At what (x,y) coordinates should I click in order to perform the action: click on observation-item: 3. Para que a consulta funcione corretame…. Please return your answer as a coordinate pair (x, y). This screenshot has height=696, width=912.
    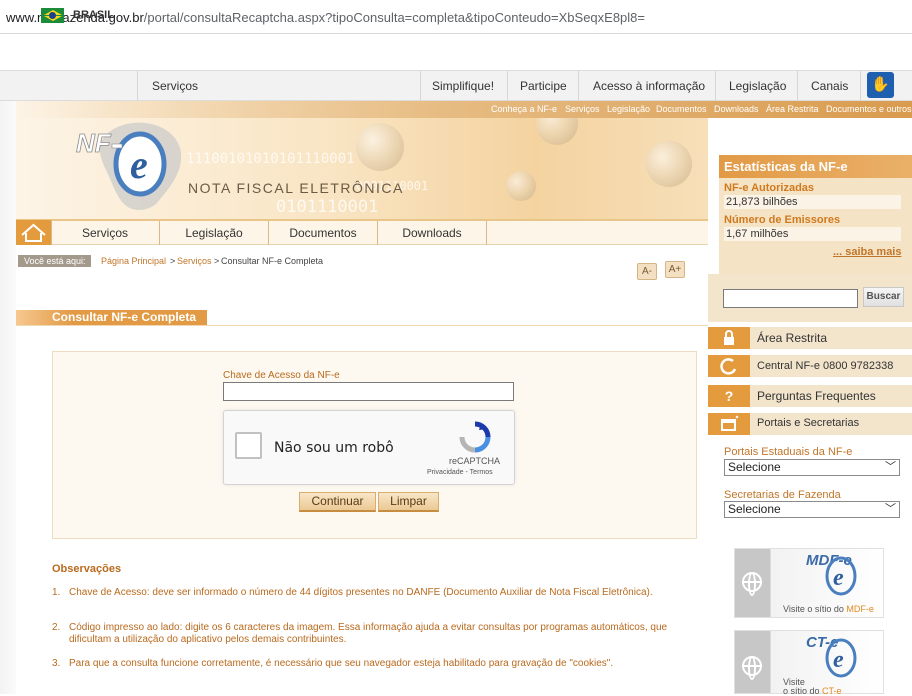
    Looking at the image, I should click on (333, 663).